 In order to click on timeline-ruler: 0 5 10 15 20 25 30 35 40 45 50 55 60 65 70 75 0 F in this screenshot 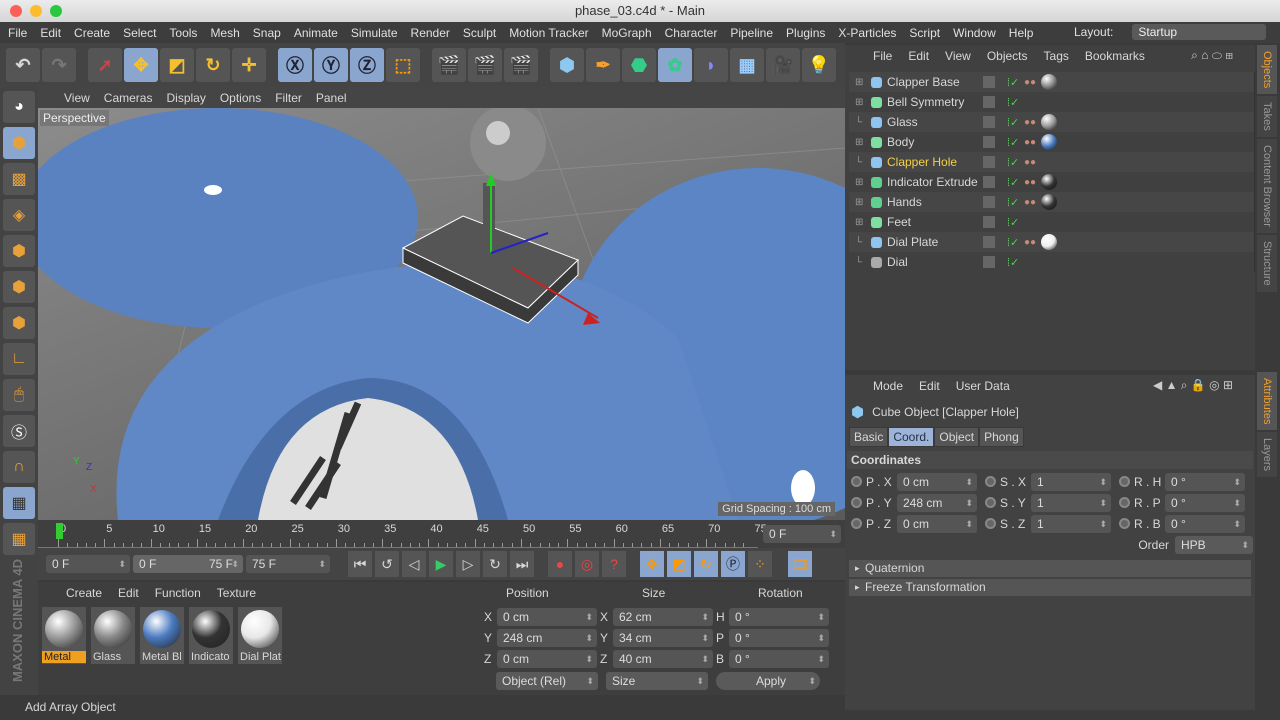, I will do `click(441, 534)`.